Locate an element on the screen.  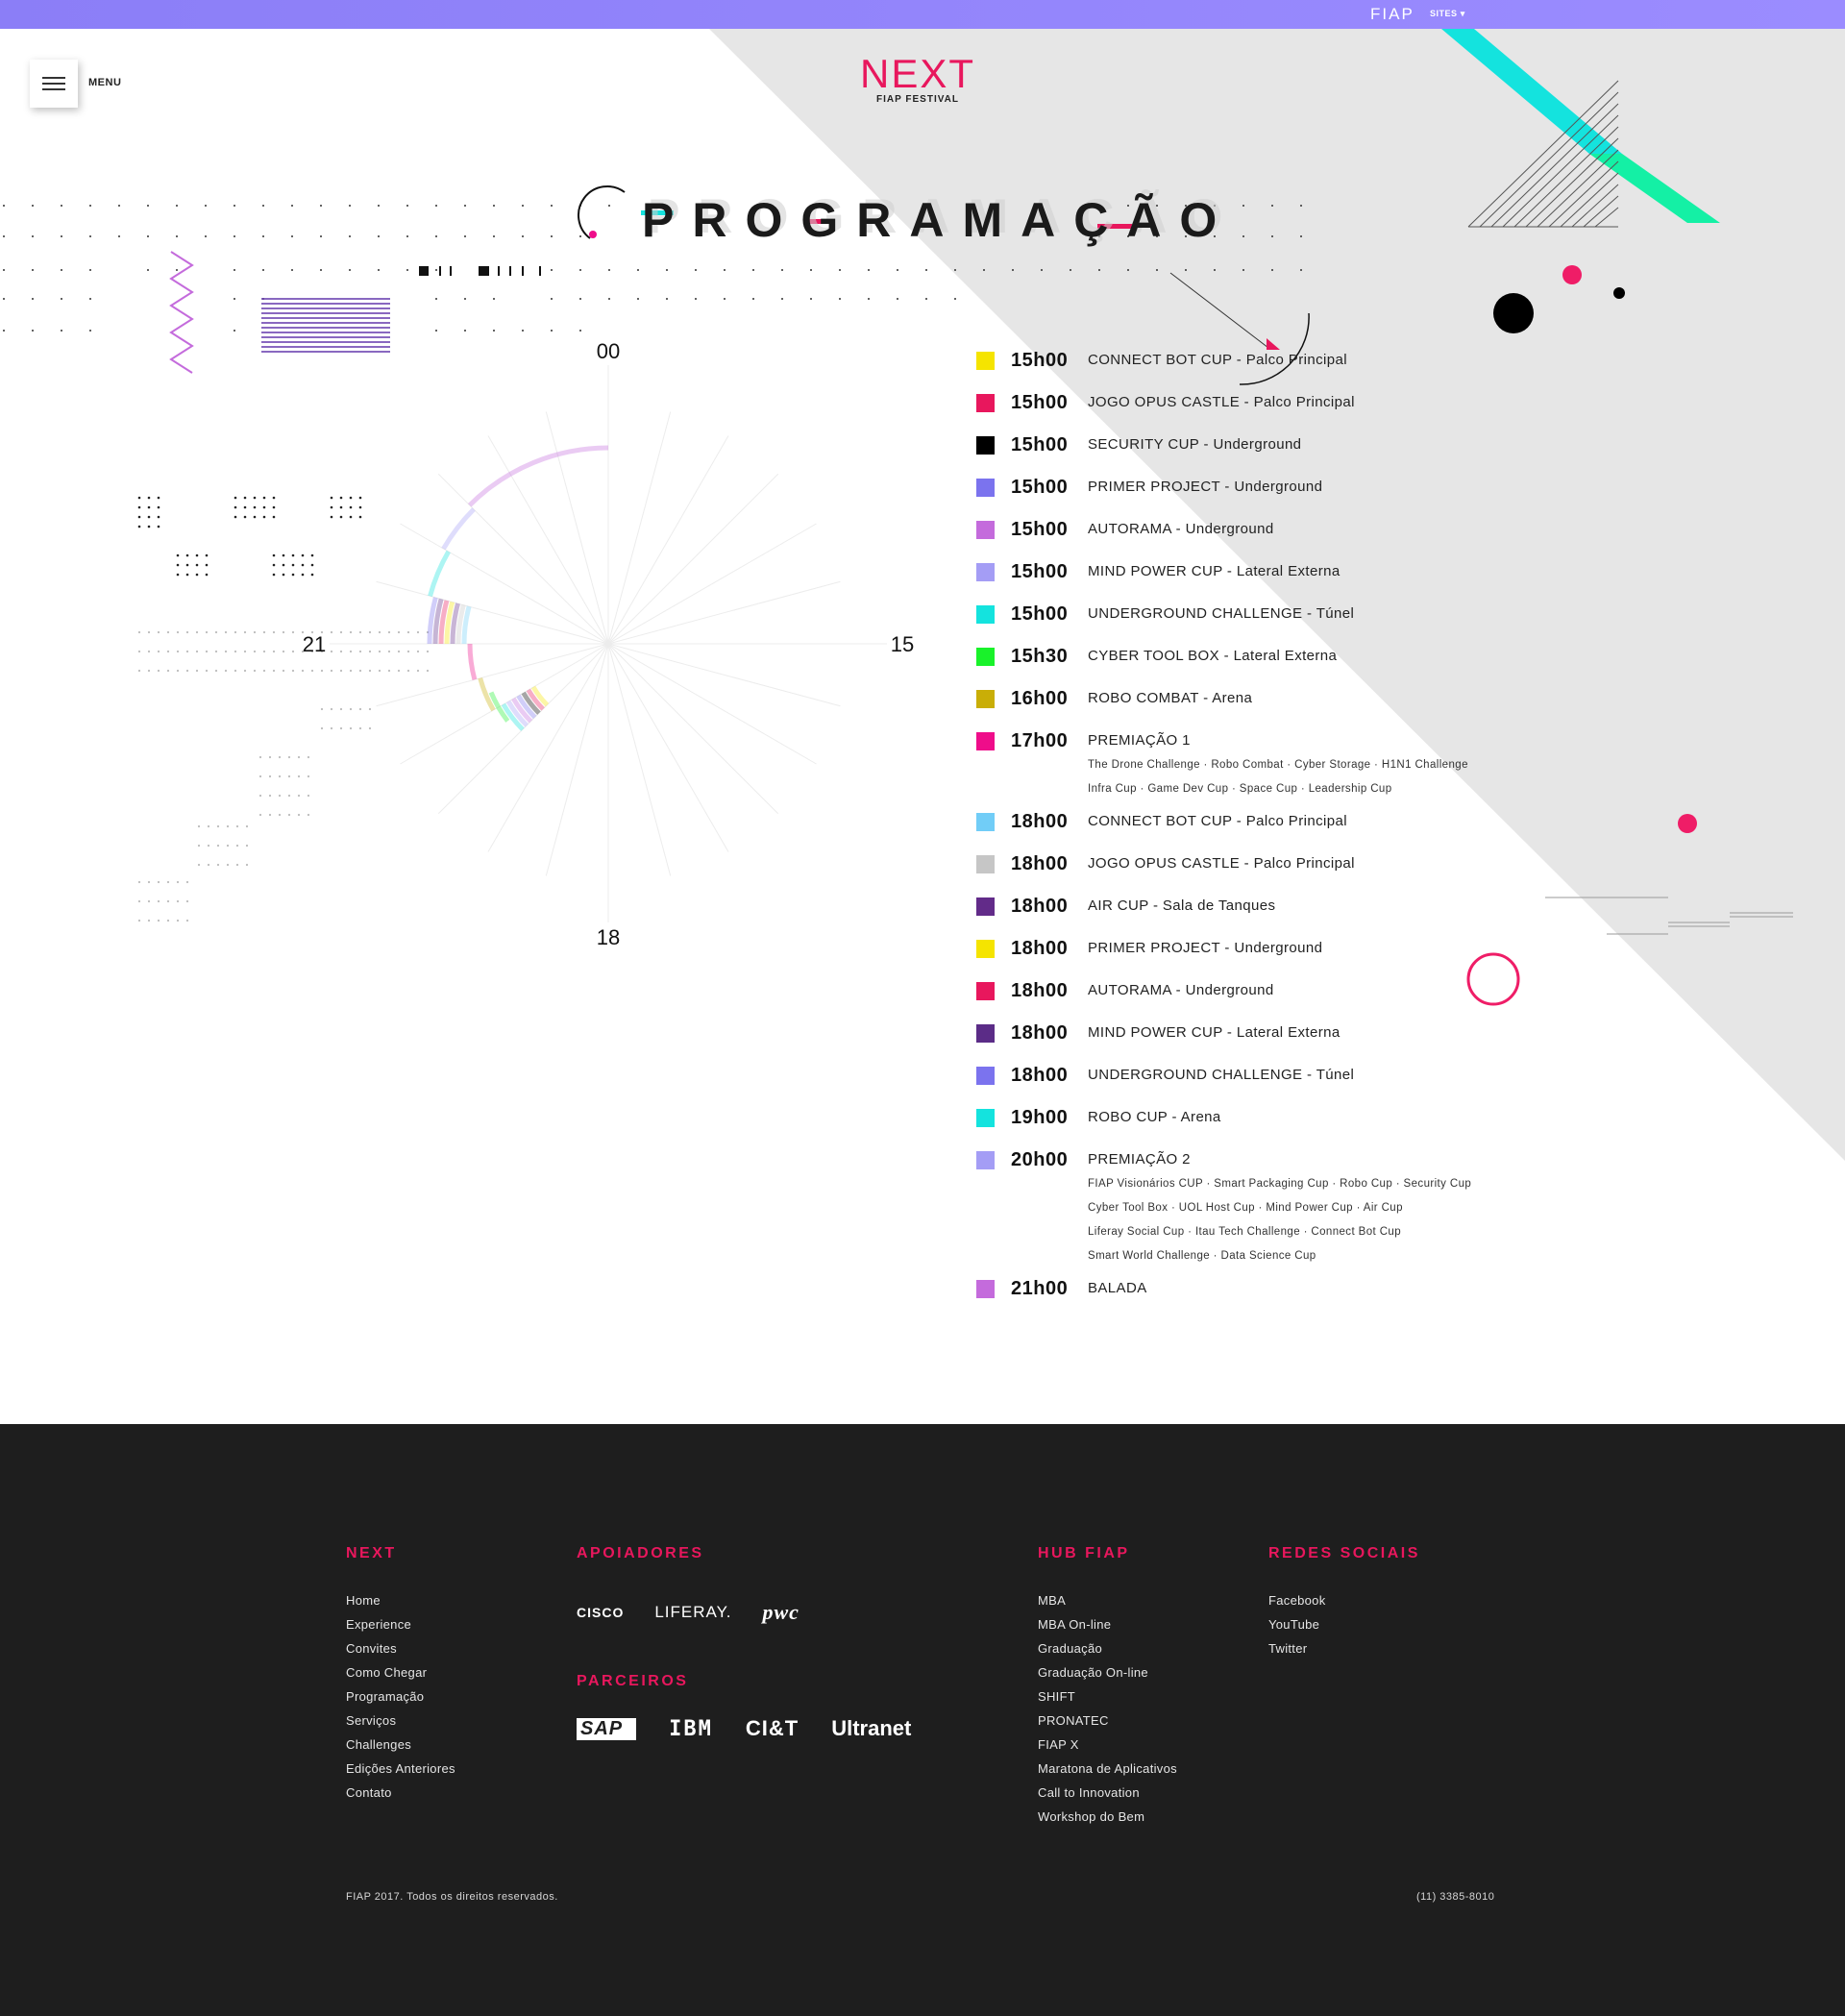
liferay-logo: LIFERAY. is located at coordinates (693, 1612).